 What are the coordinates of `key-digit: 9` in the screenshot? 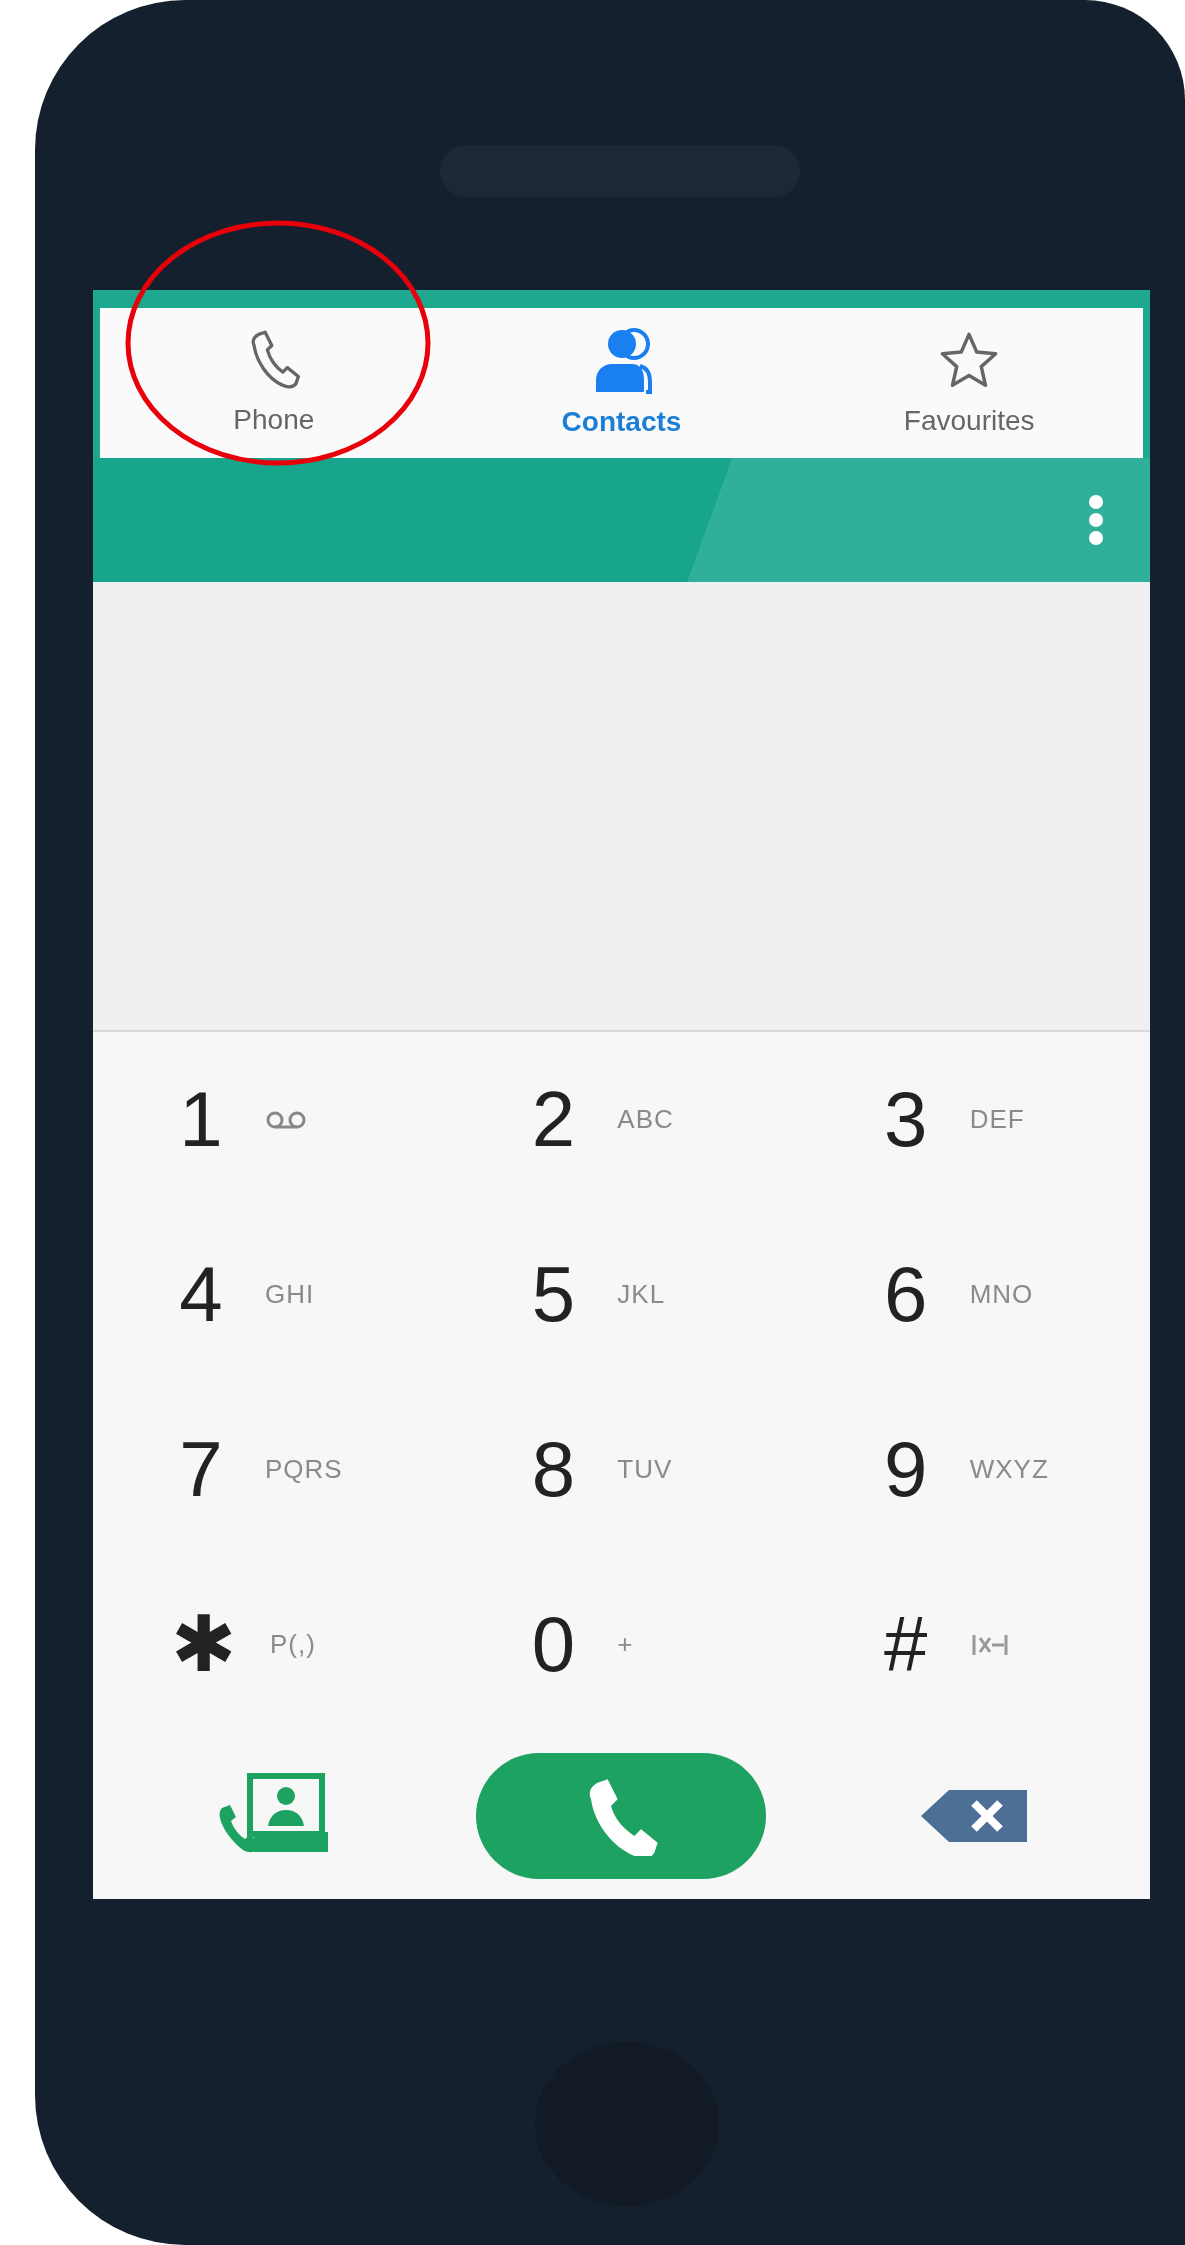 It's located at (905, 1469).